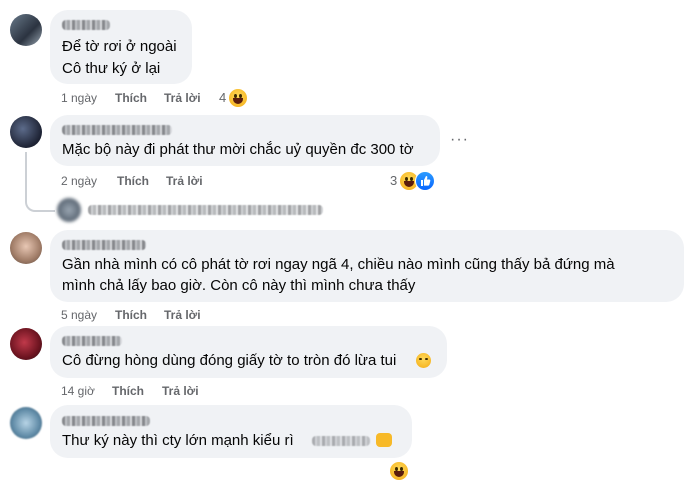 This screenshot has height=488, width=700. Describe the element at coordinates (459, 140) in the screenshot. I see `more-options-button: ···` at that location.